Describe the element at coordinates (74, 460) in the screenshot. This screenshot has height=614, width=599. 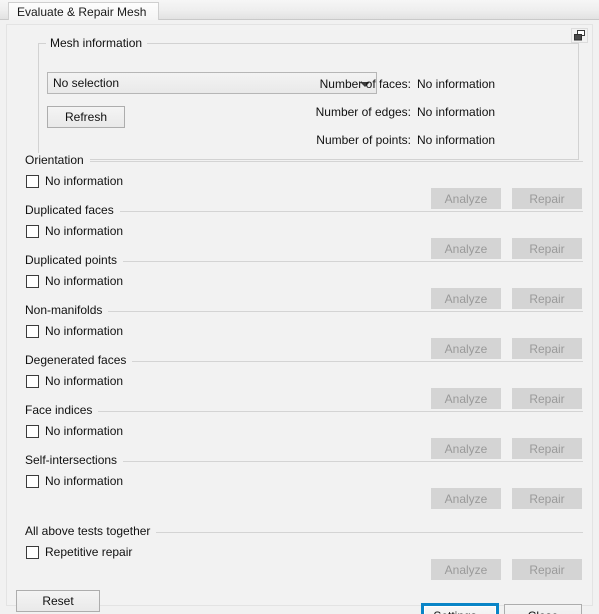
I see `section-title: Self-intersections` at that location.